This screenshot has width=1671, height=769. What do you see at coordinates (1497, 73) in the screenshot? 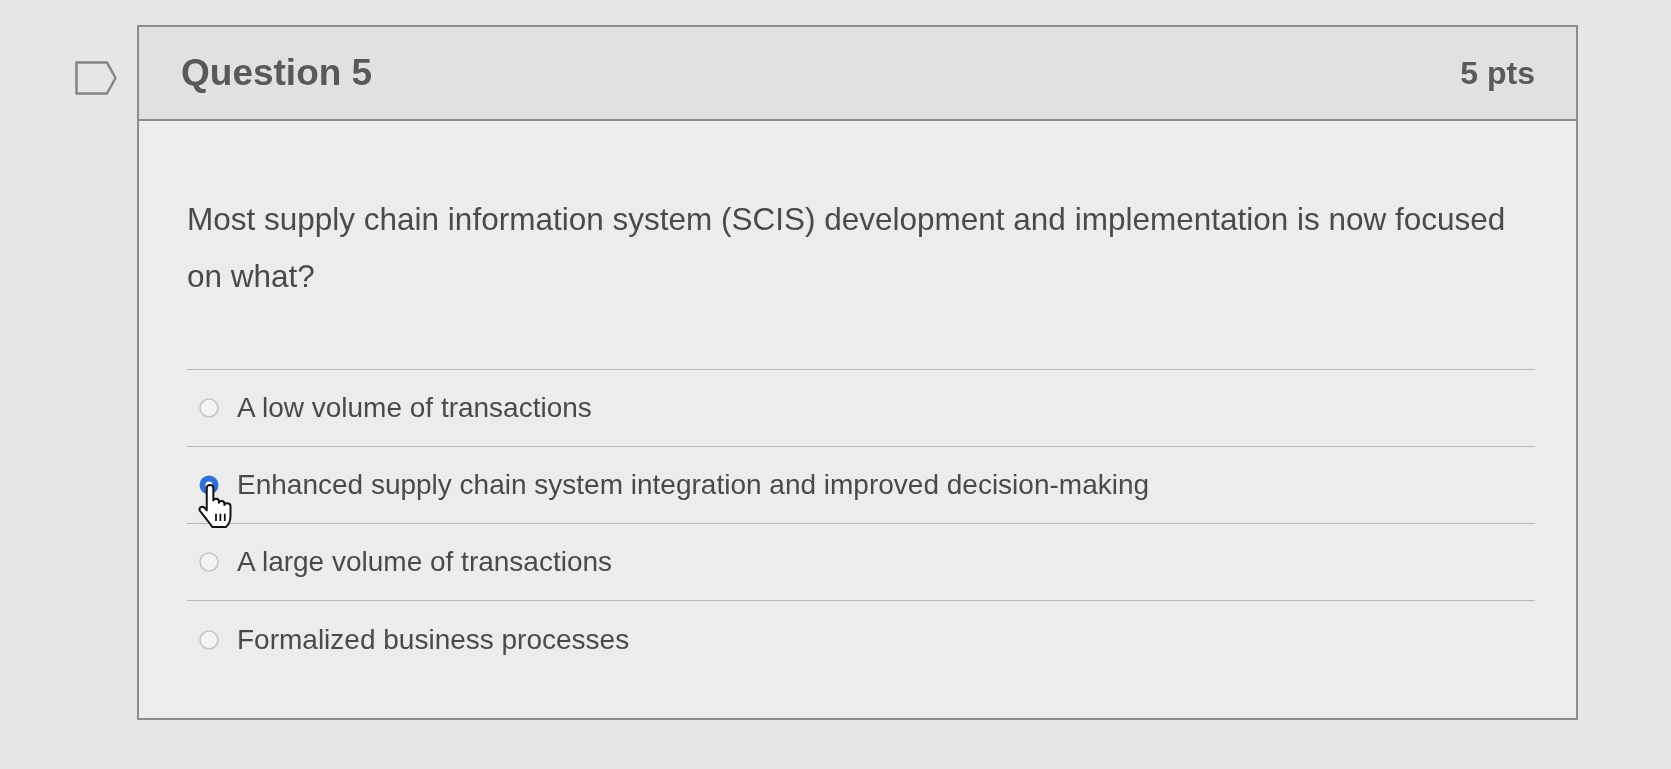
I see `question-points: 5 pts` at bounding box center [1497, 73].